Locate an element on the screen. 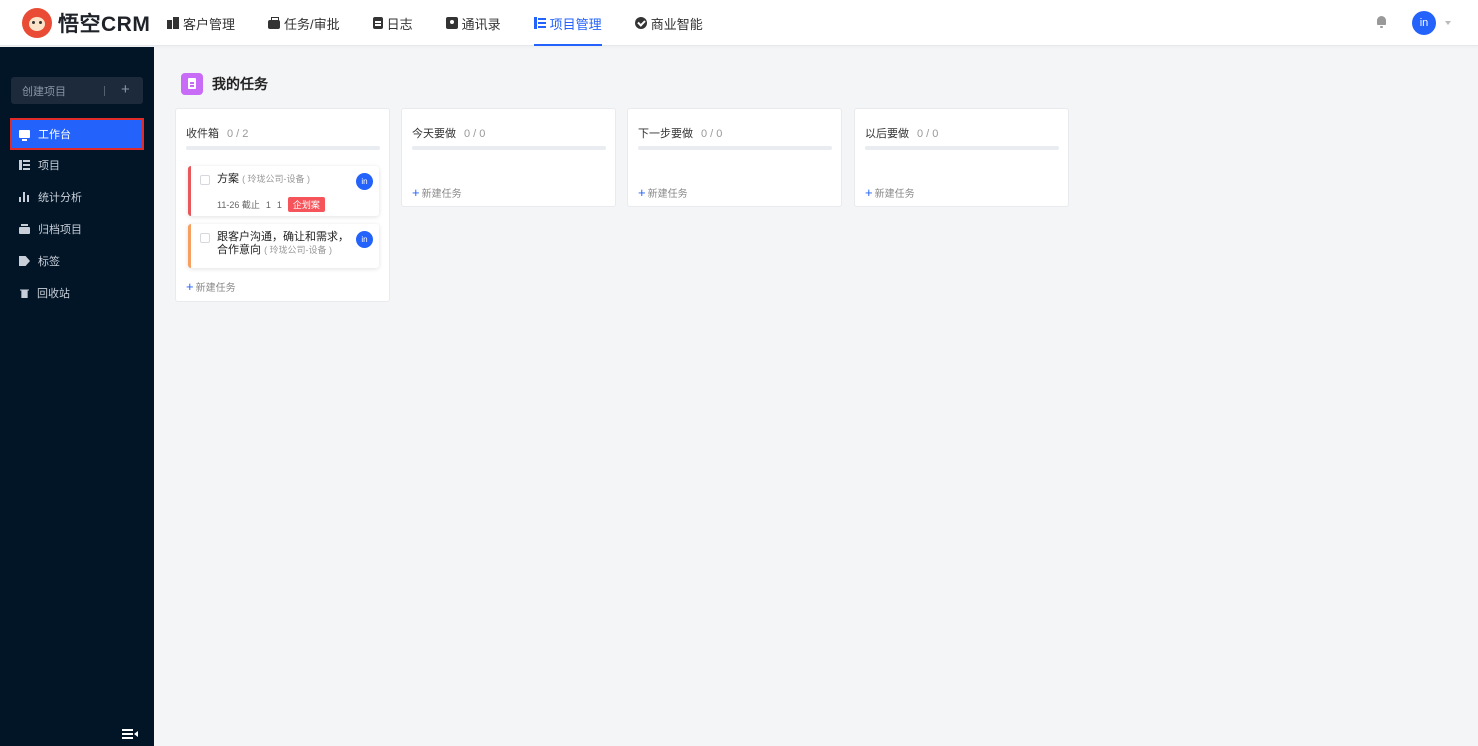  bi-icon is located at coordinates (640, 23).